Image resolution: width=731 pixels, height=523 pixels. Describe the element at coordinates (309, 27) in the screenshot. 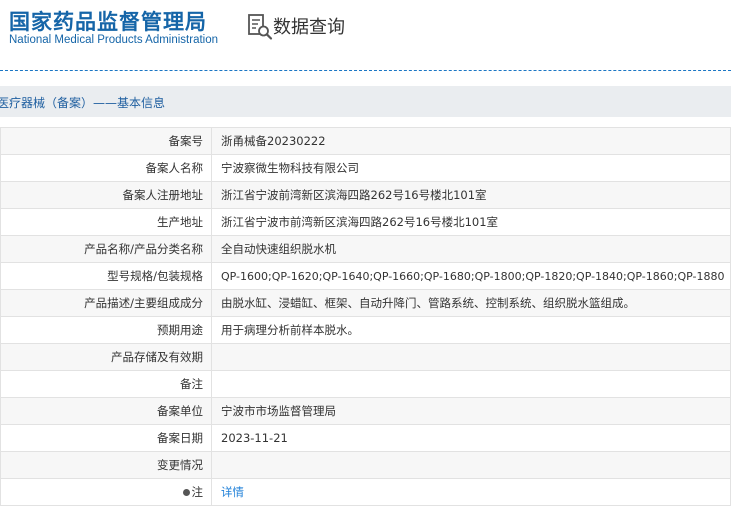

I see `page-title: 数据查询` at that location.